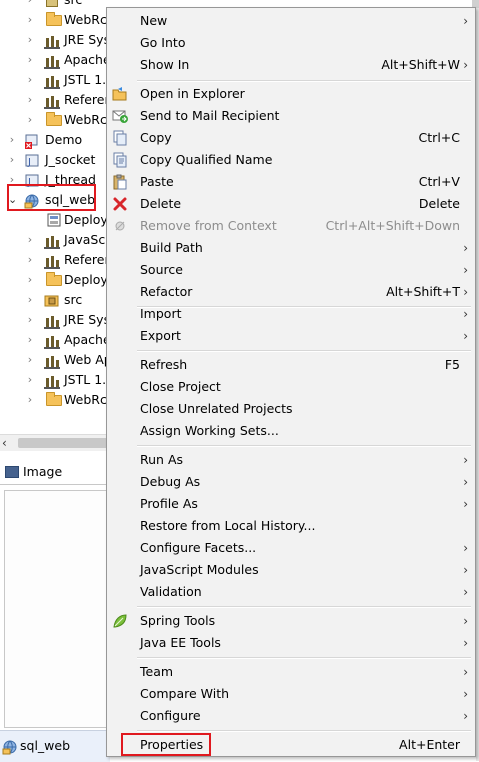 This screenshot has width=479, height=762. Describe the element at coordinates (120, 160) in the screenshot. I see `copy-qualified-name-icon` at that location.